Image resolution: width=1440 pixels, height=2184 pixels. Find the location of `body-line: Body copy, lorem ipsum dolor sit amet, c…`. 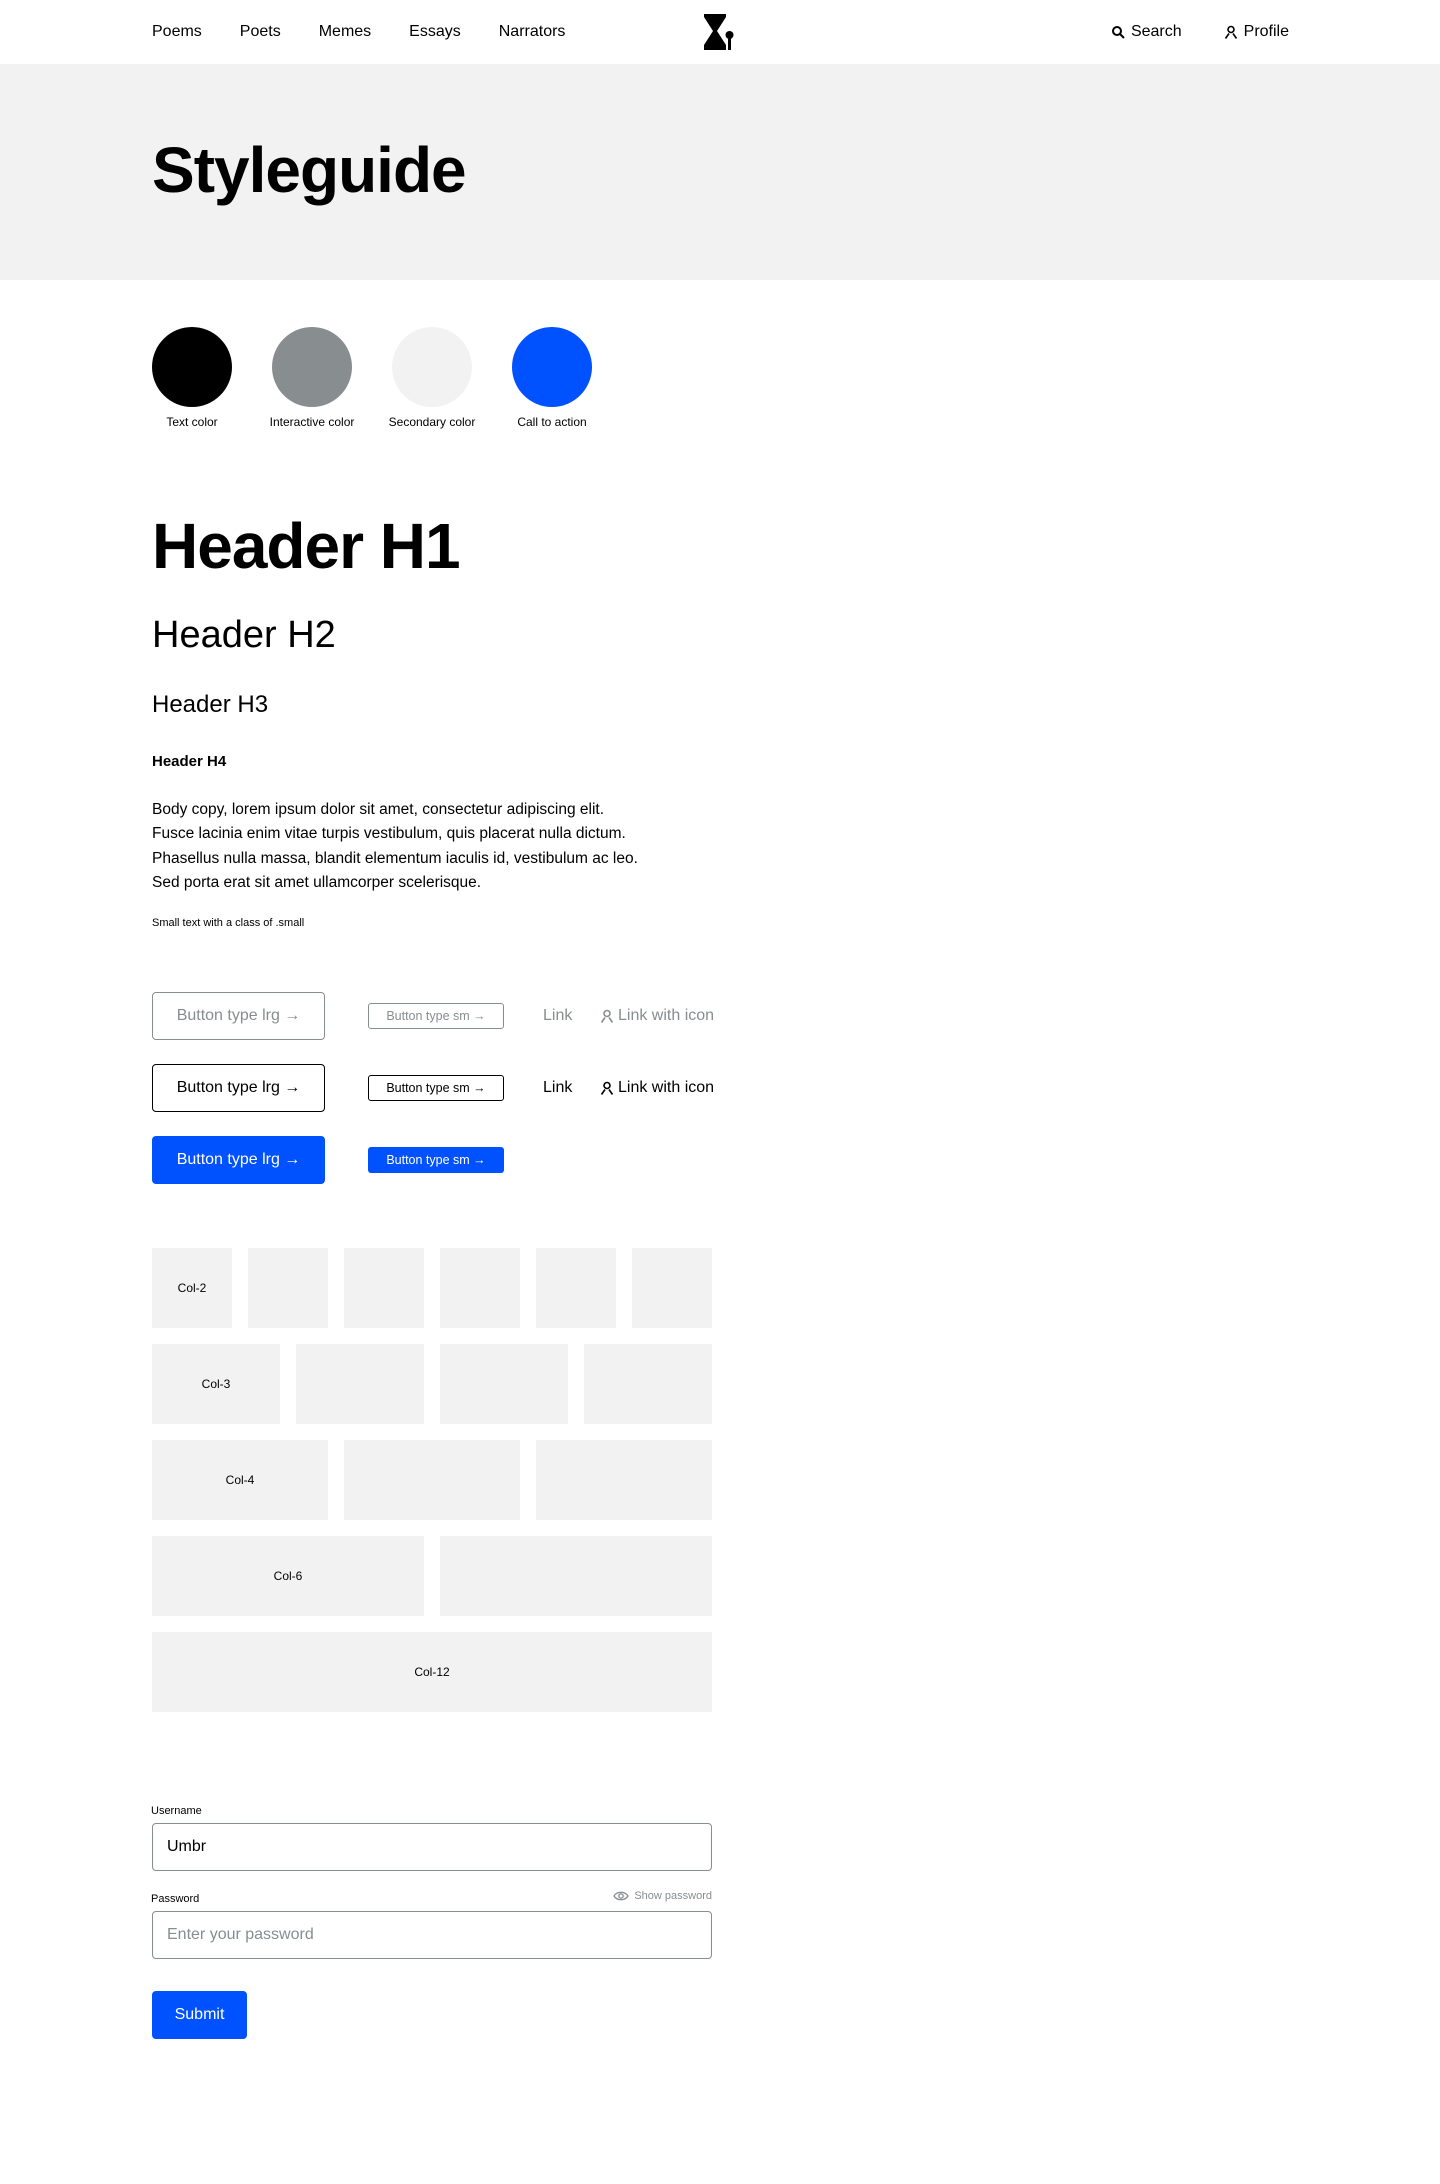

body-line: Body copy, lorem ipsum dolor sit amet, c… is located at coordinates (378, 809).